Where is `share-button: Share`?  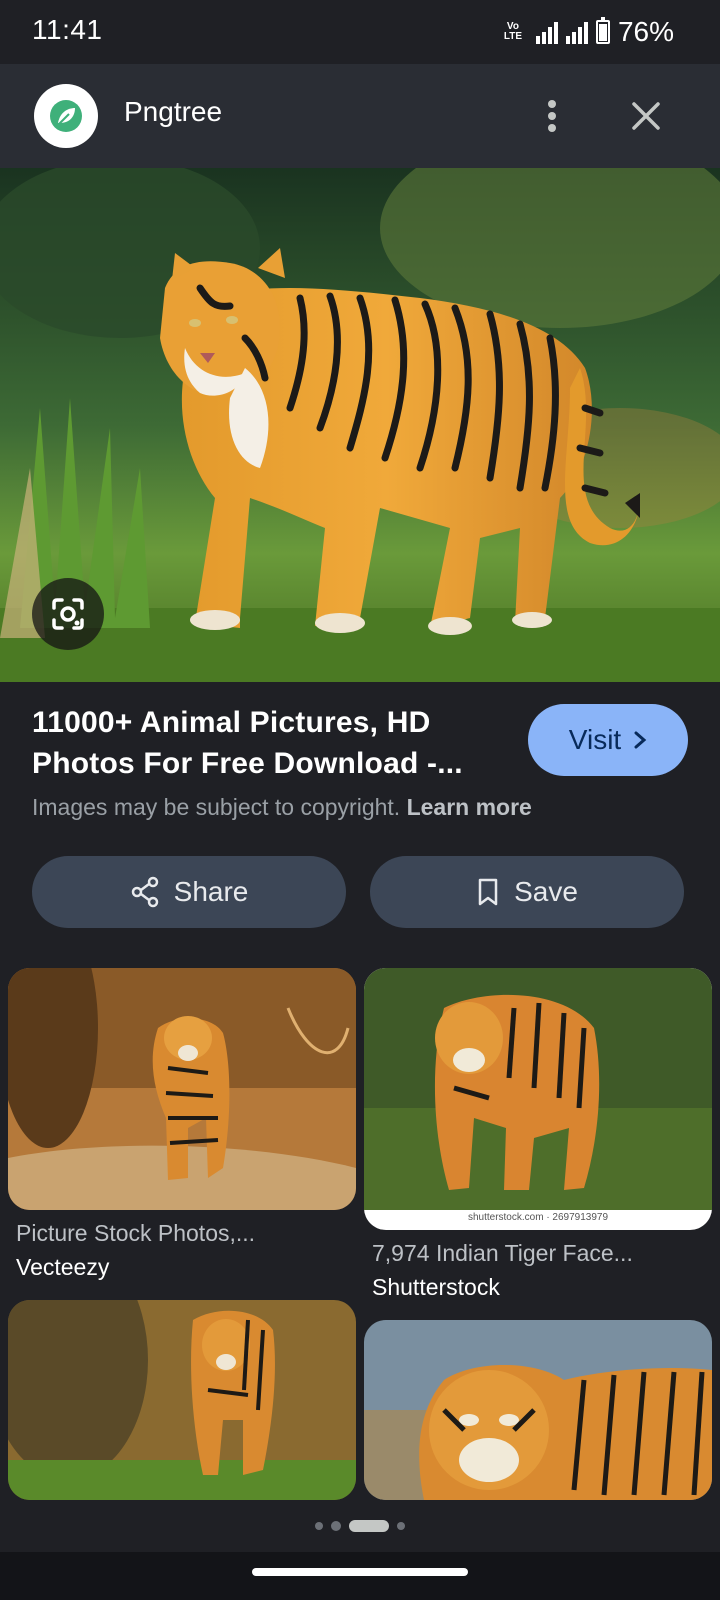 share-button: Share is located at coordinates (189, 892).